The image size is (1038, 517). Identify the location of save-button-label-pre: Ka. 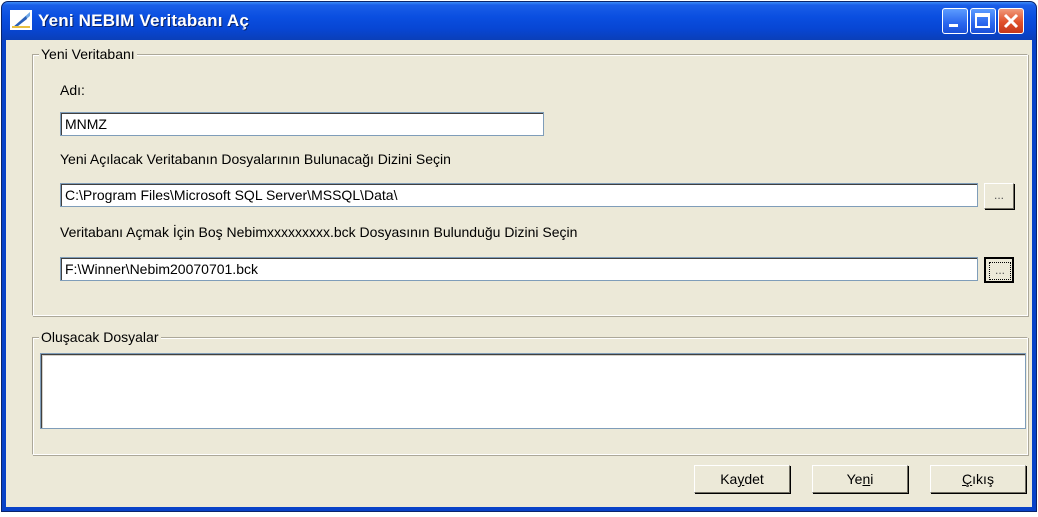
(729, 479).